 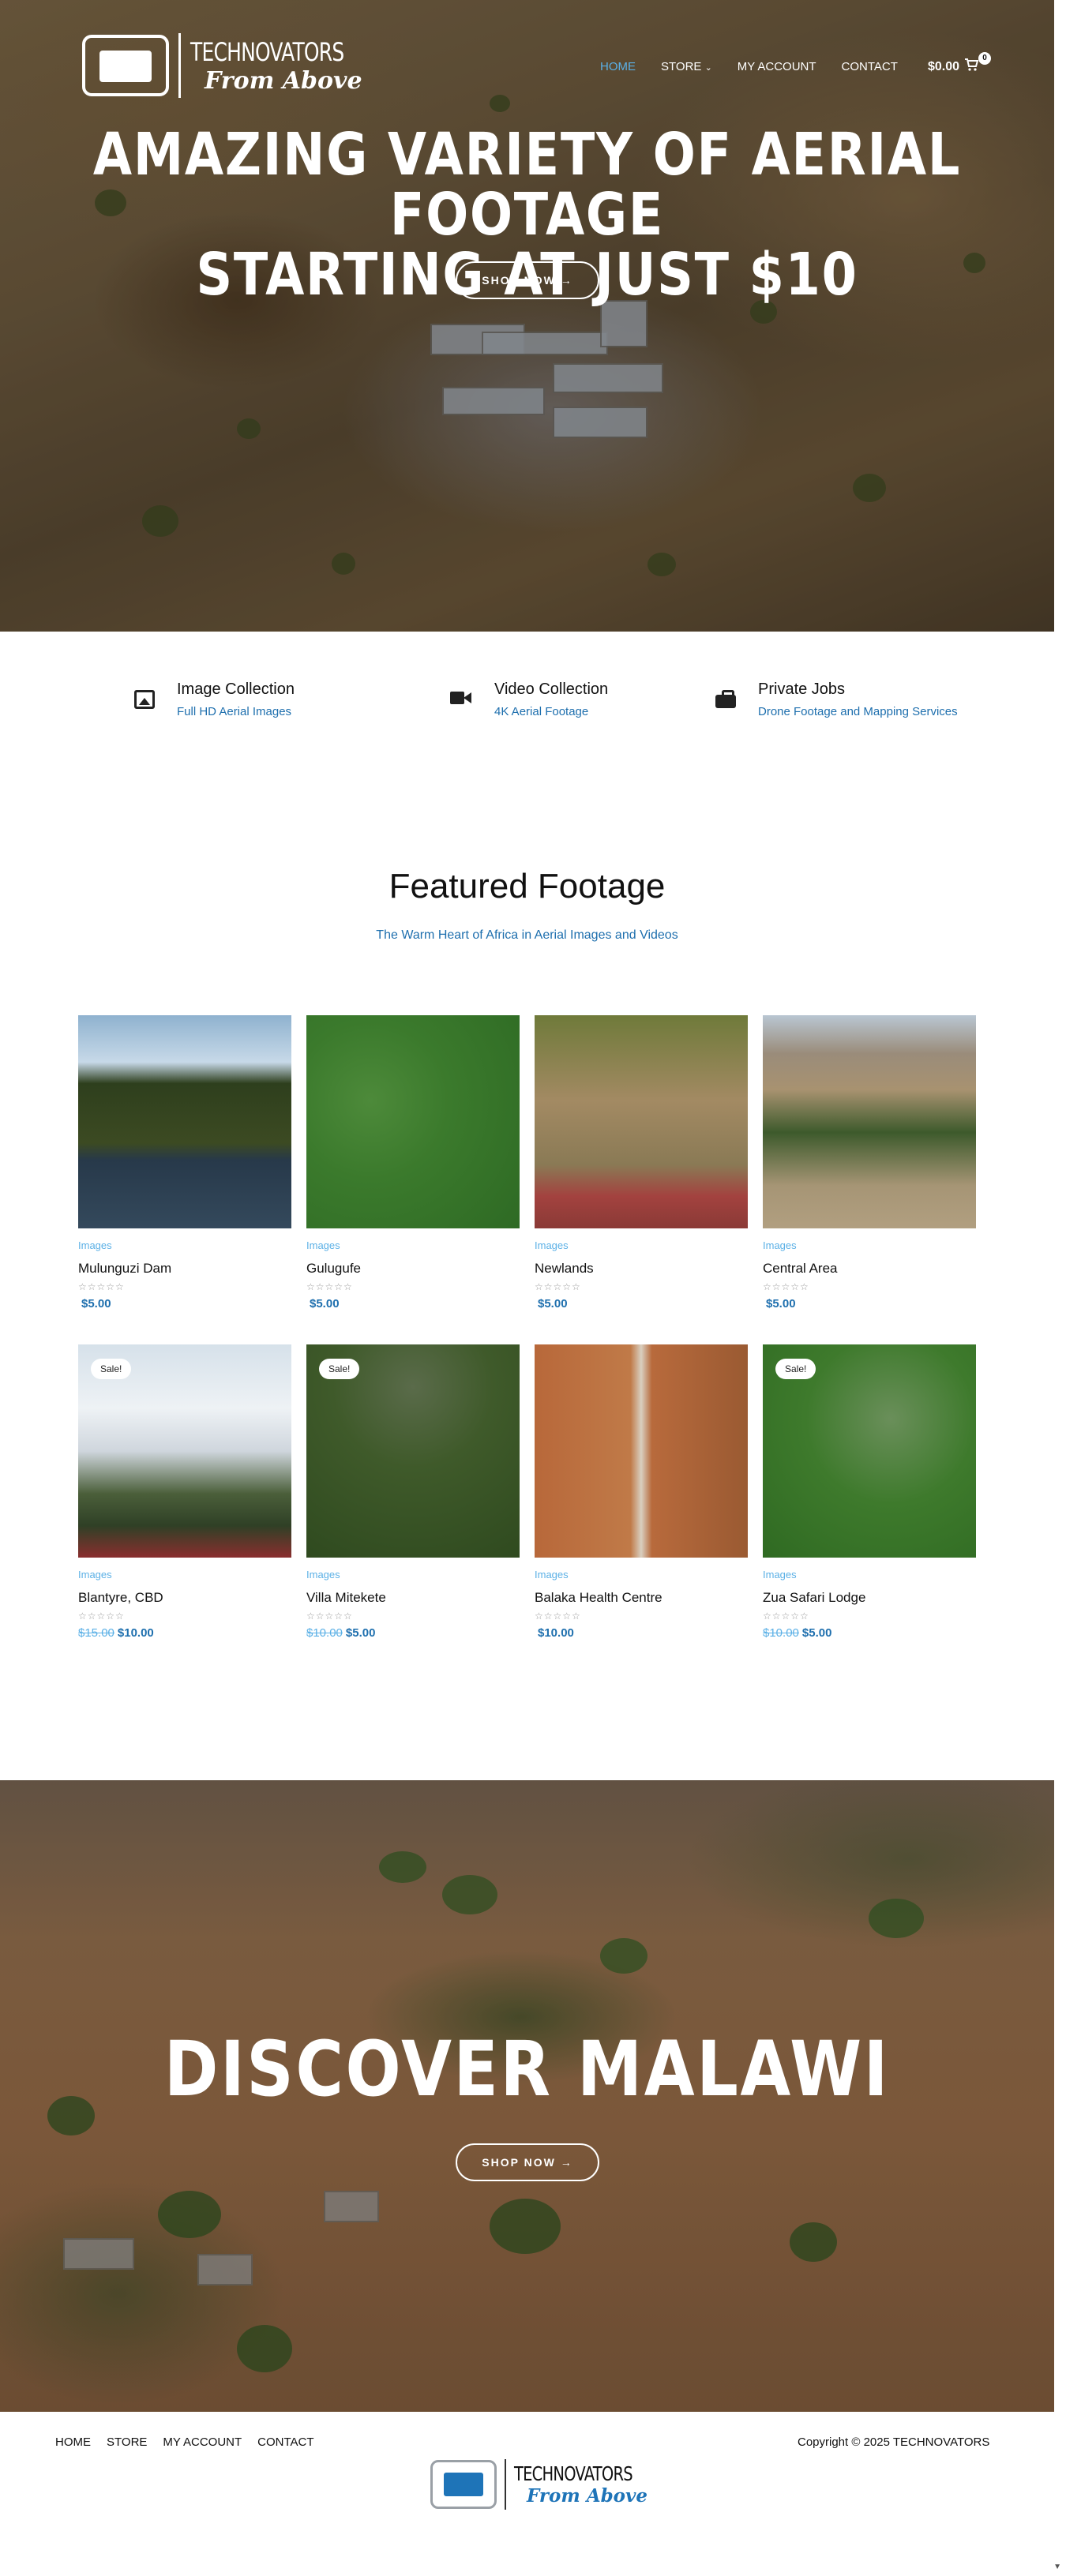 What do you see at coordinates (127, 2442) in the screenshot?
I see `footer-nav-store: STORE` at bounding box center [127, 2442].